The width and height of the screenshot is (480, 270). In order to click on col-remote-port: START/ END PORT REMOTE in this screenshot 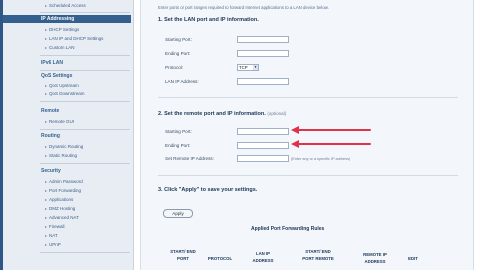, I will do `click(318, 255)`.